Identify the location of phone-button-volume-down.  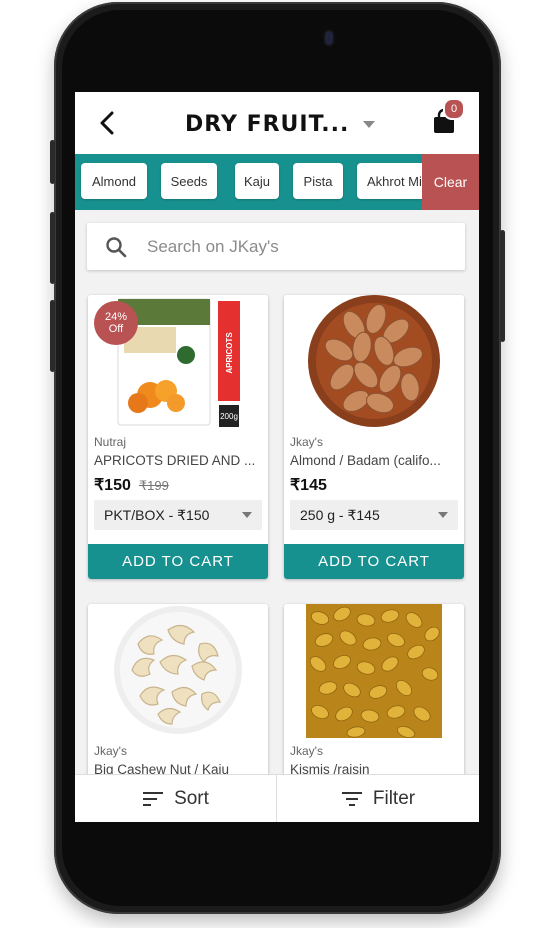
(52, 336).